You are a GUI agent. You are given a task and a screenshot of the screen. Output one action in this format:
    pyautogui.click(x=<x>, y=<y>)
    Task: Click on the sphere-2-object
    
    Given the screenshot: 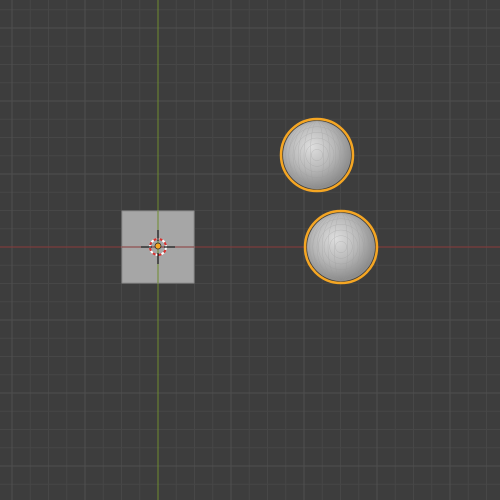 What is the action you would take?
    pyautogui.click(x=341, y=247)
    